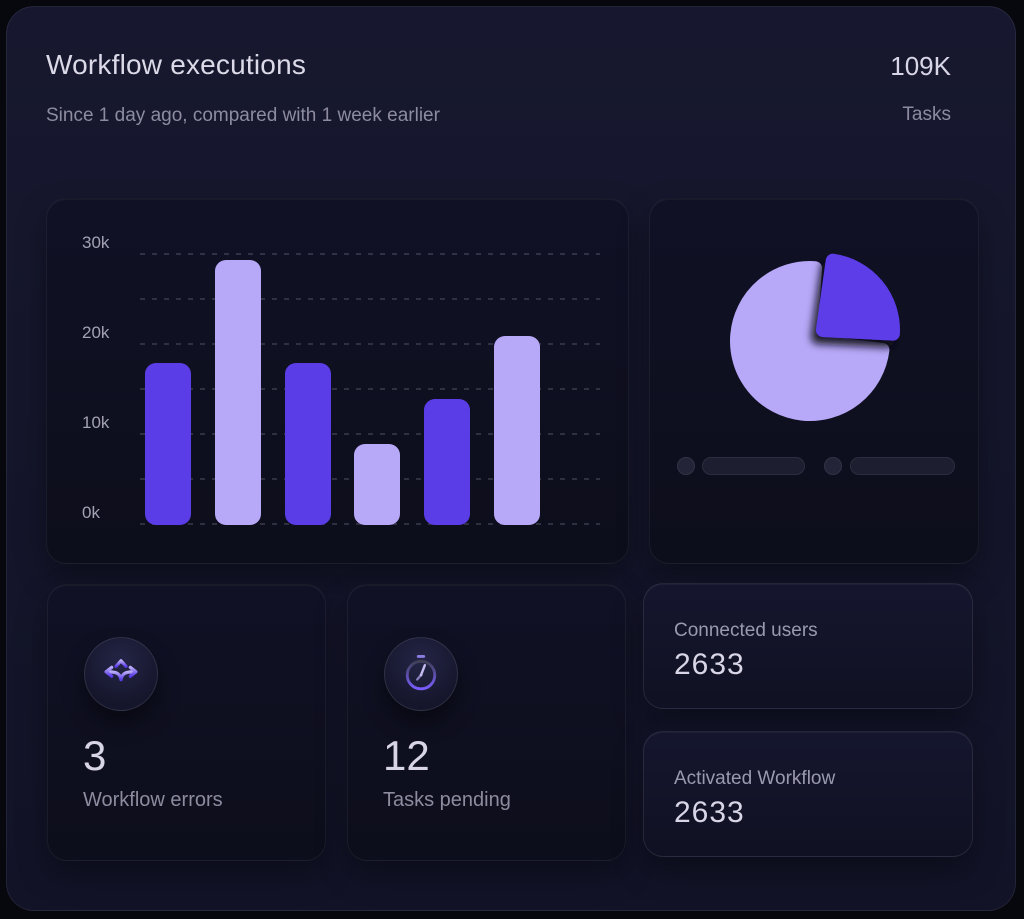 Image resolution: width=1024 pixels, height=919 pixels. I want to click on connected-users-label: Connected users, so click(746, 630).